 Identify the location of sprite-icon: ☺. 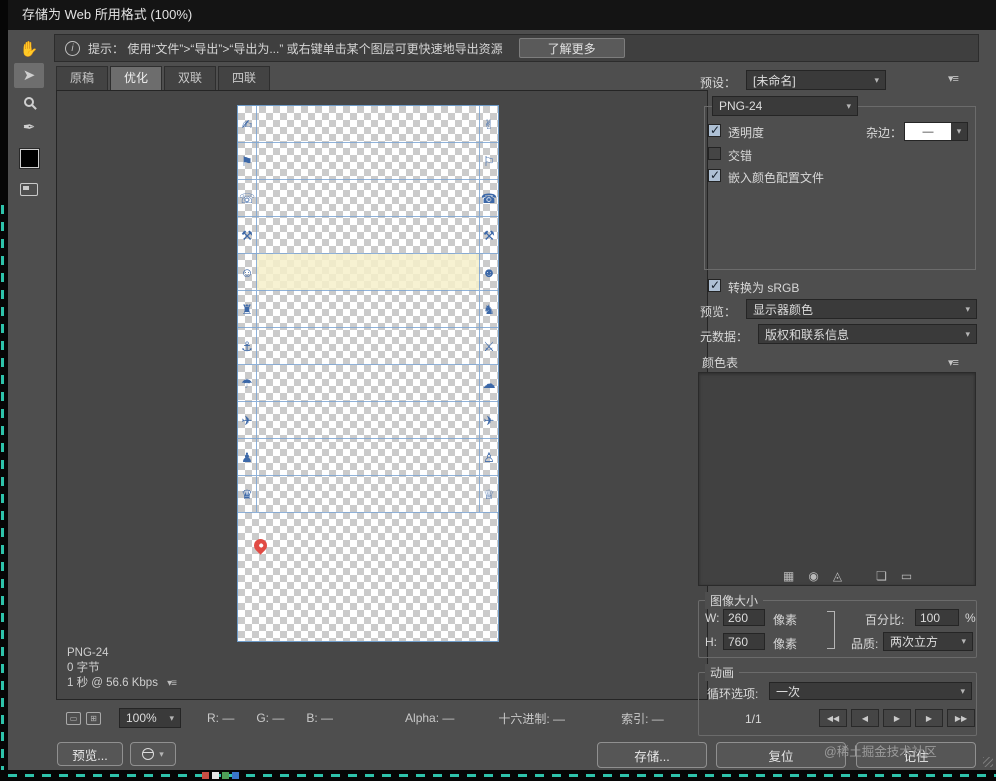
(247, 272).